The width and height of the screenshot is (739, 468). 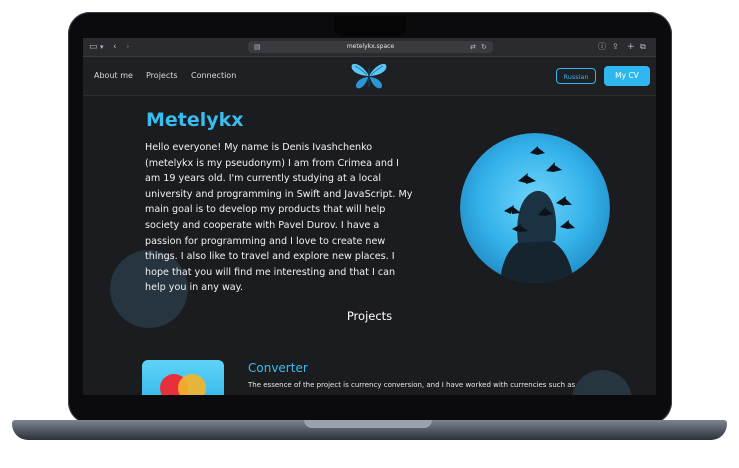 What do you see at coordinates (93, 47) in the screenshot?
I see `sidebar-icon: ▭` at bounding box center [93, 47].